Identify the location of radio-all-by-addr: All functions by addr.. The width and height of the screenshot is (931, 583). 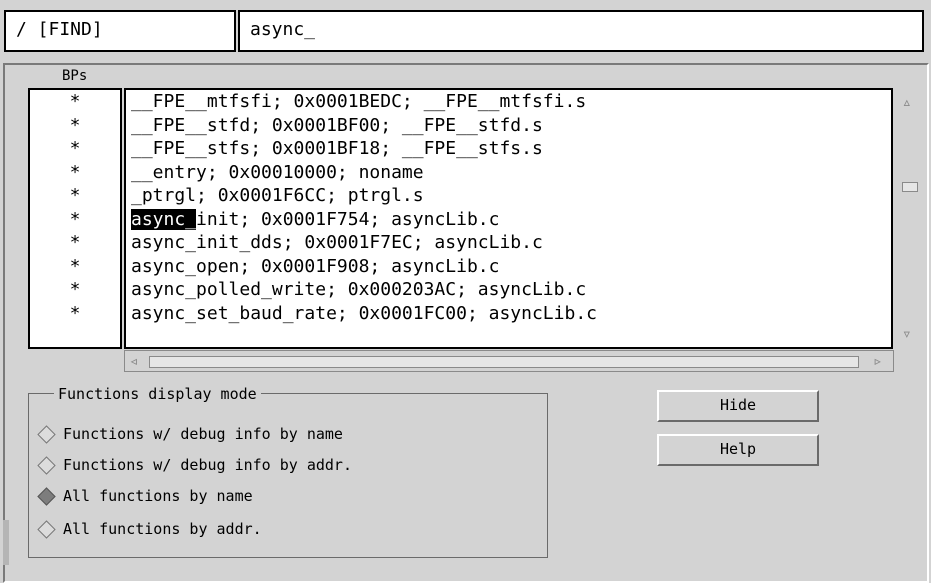
(149, 529).